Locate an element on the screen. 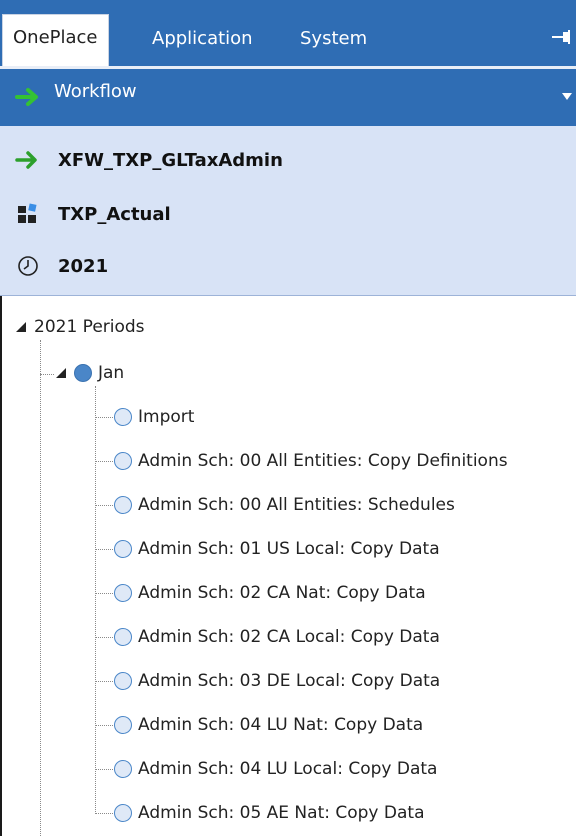 The width and height of the screenshot is (576, 836). pov-workflow: XFW_TXP_GLTaxAdmin is located at coordinates (148, 160).